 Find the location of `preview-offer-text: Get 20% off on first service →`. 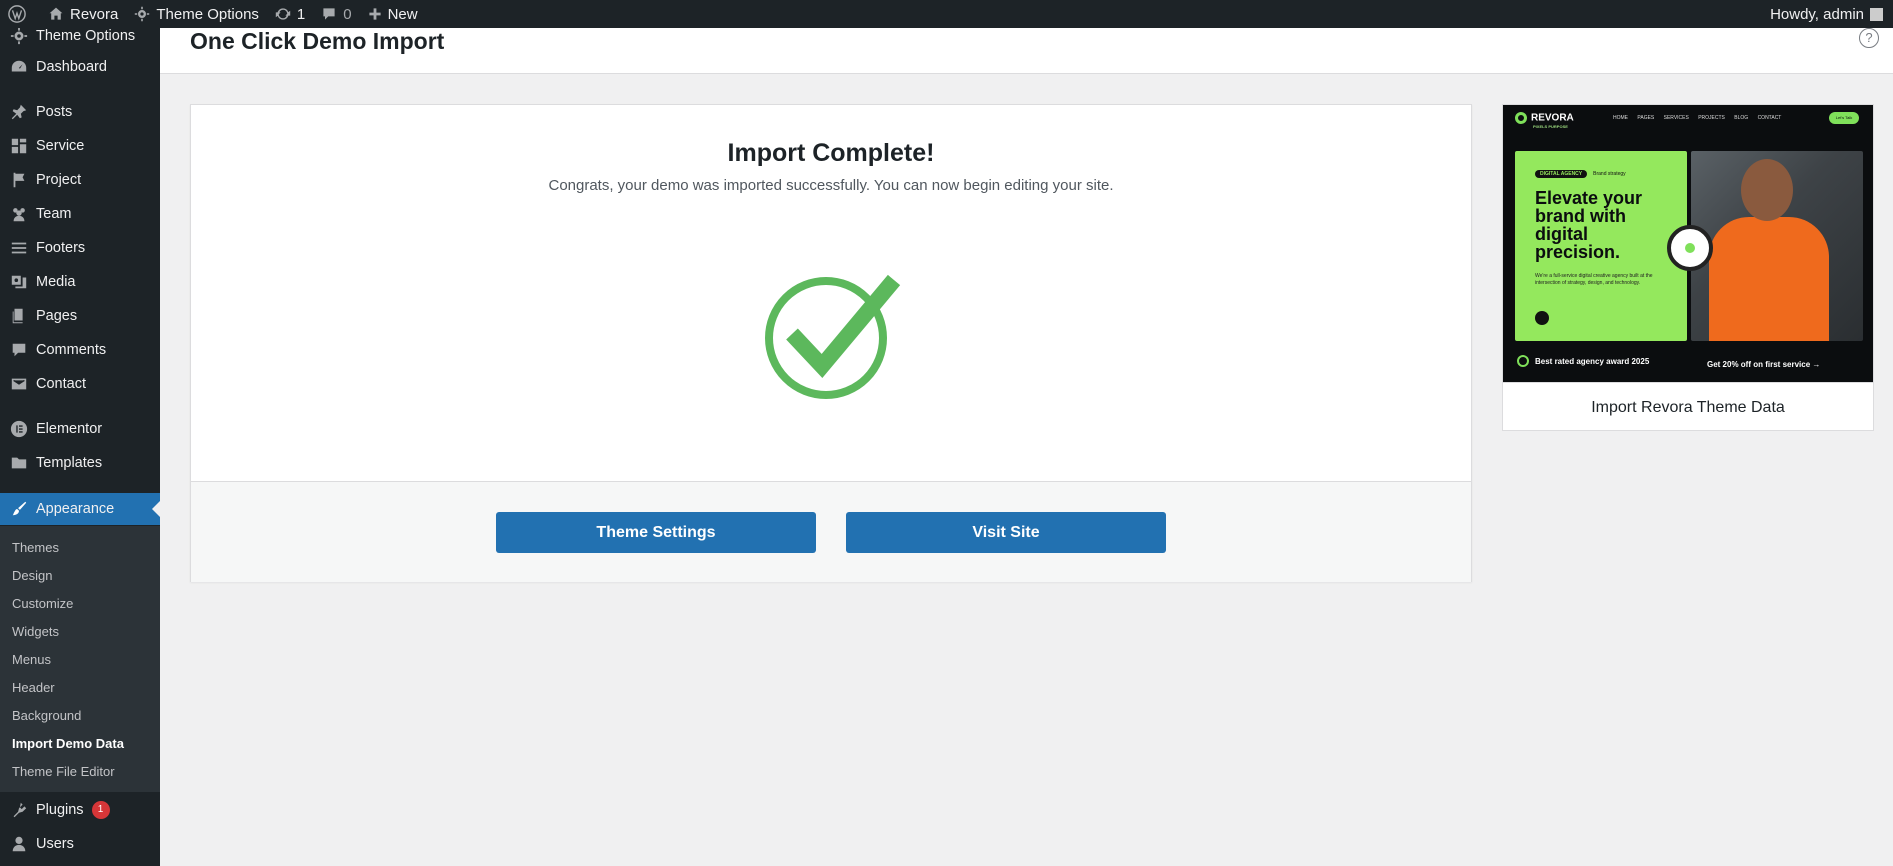

preview-offer-text: Get 20% off on first service → is located at coordinates (1764, 364).